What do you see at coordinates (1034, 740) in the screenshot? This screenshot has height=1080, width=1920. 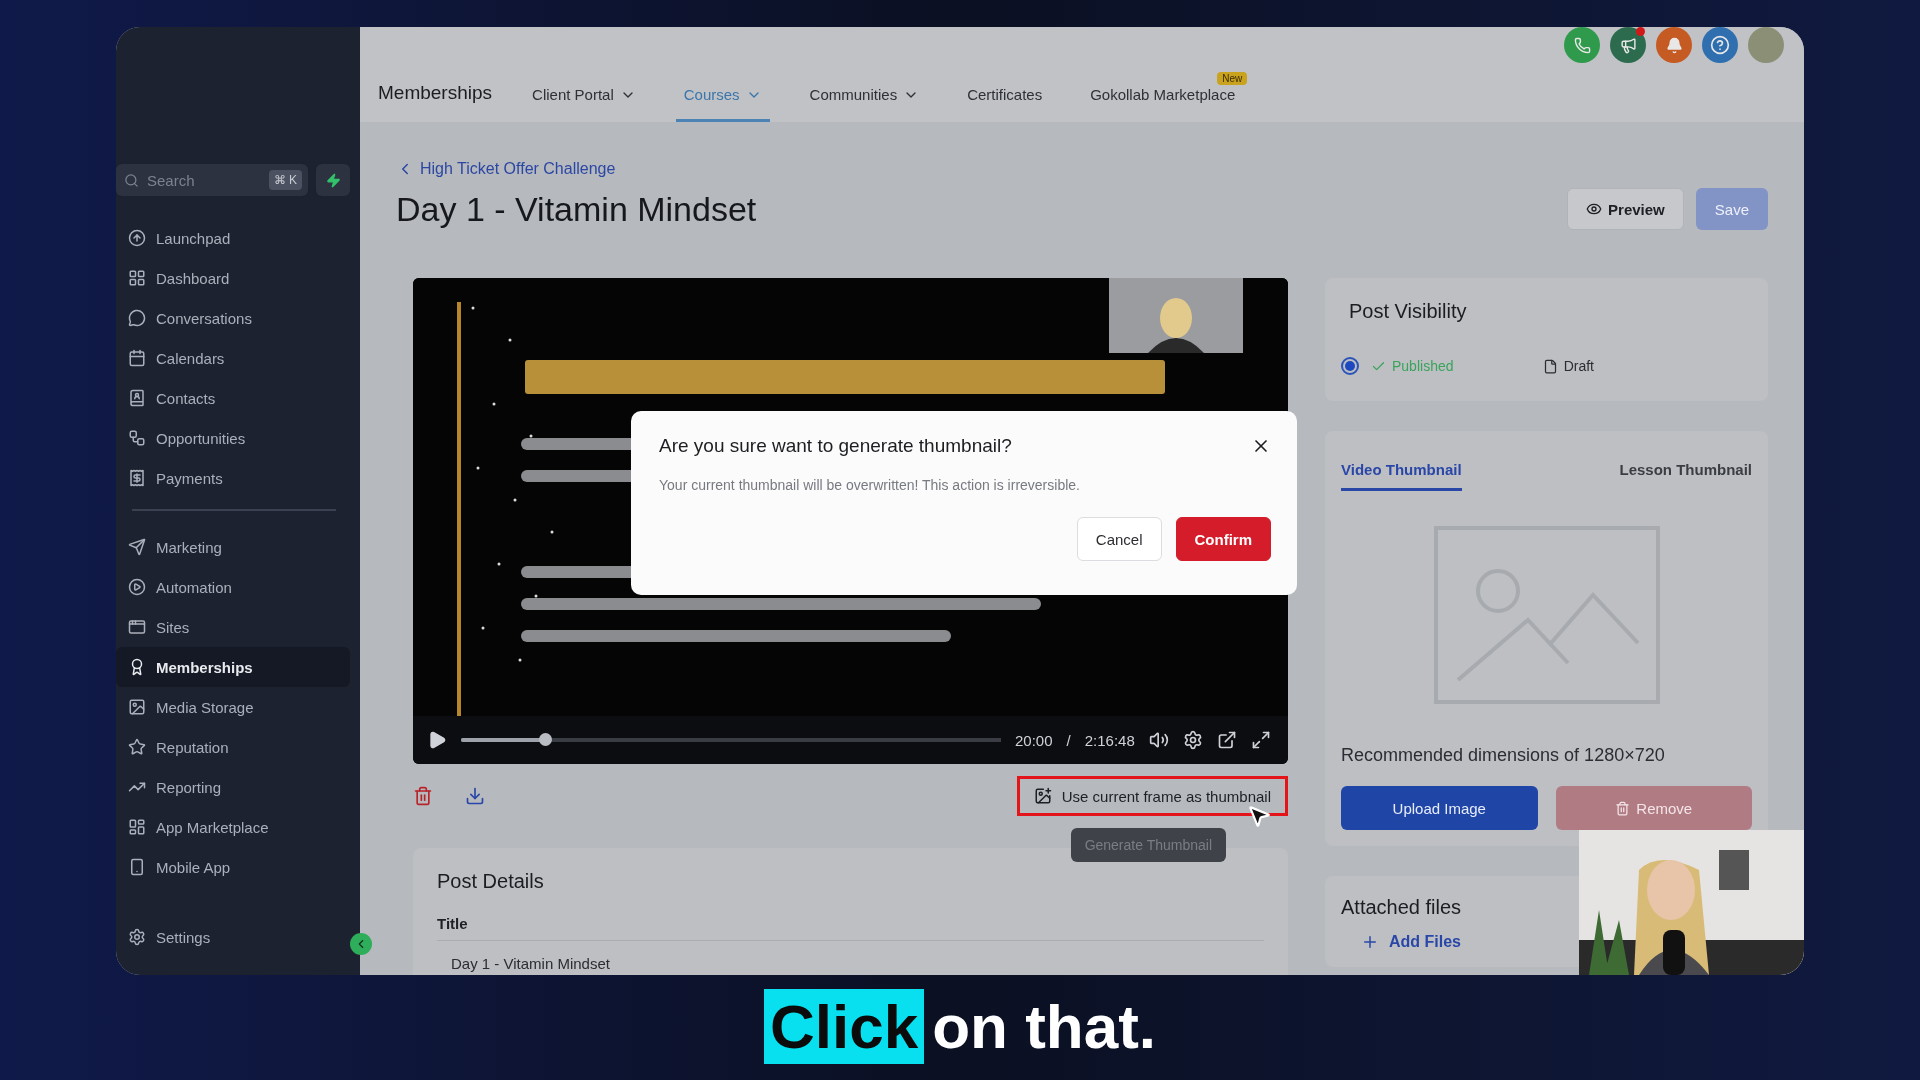 I see `current-time: 20:00` at bounding box center [1034, 740].